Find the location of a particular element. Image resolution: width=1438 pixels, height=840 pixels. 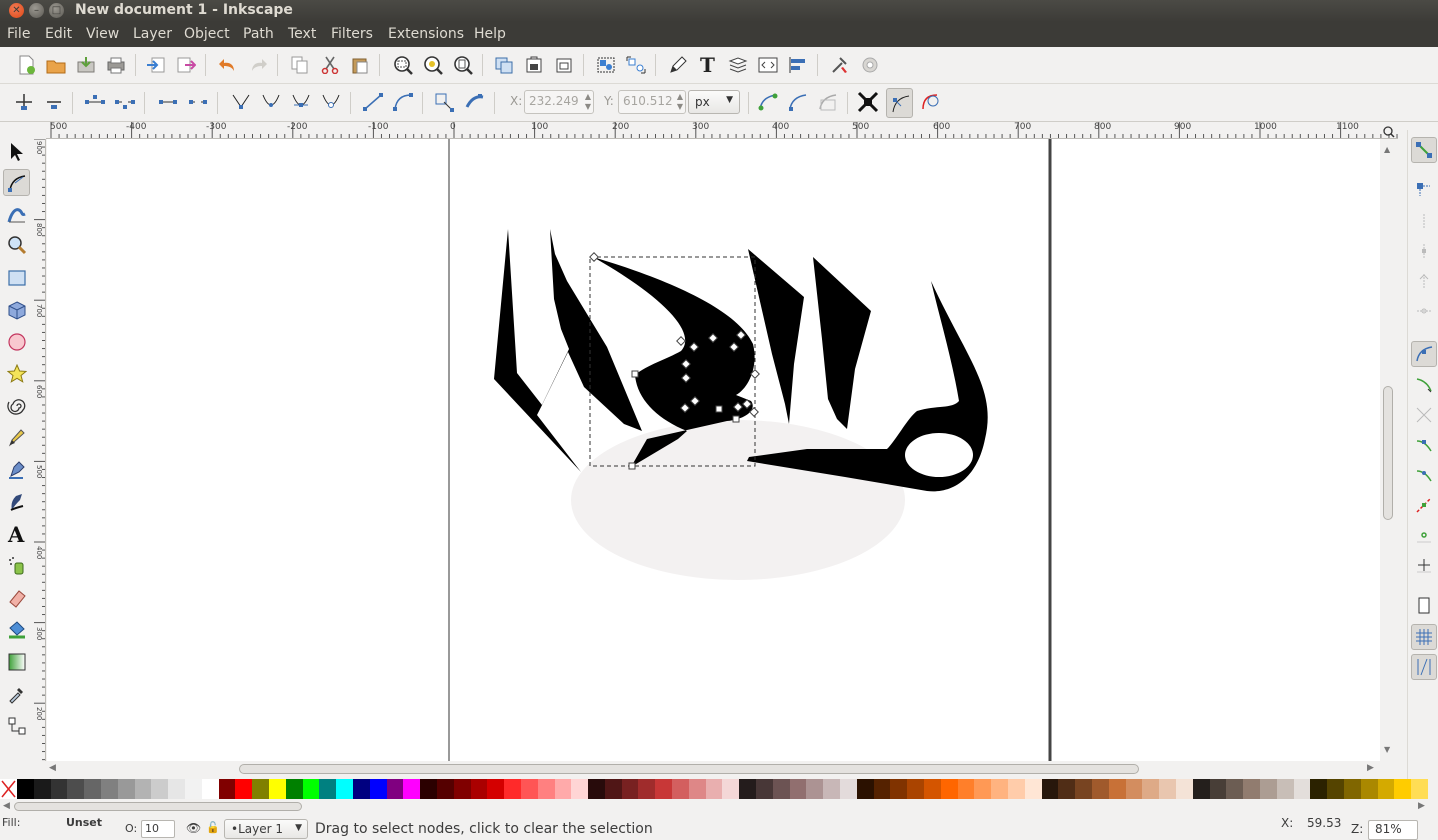

fill-stroke-icon is located at coordinates (678, 65).